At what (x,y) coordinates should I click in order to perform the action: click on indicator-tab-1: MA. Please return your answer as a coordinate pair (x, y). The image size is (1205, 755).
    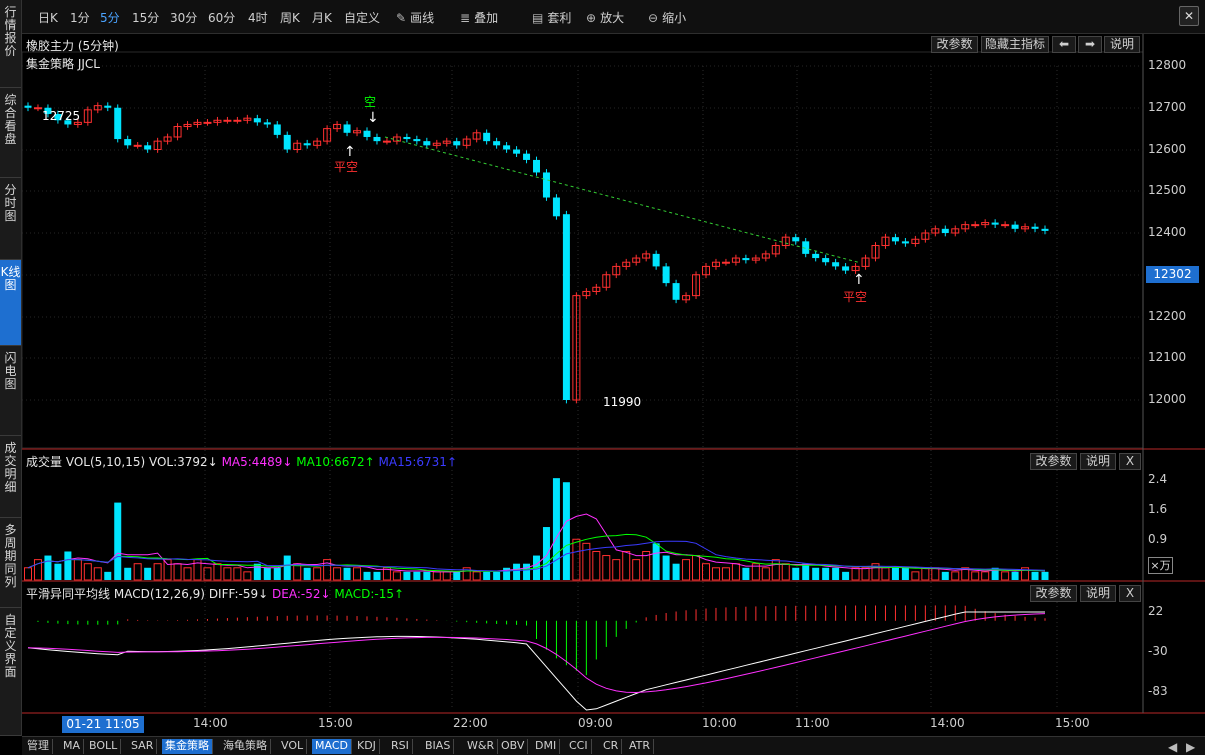
    Looking at the image, I should click on (72, 746).